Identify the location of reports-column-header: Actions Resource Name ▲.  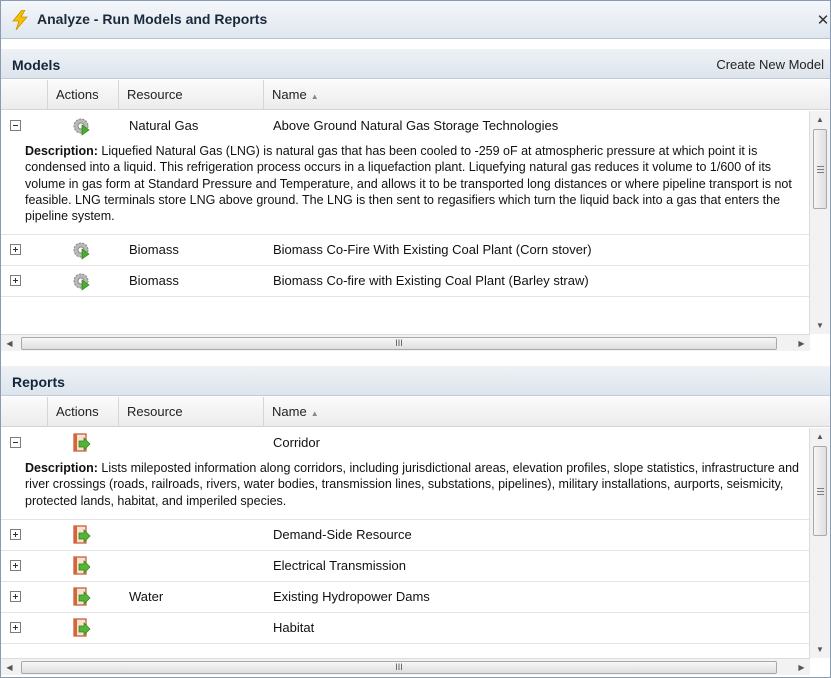
(415, 412).